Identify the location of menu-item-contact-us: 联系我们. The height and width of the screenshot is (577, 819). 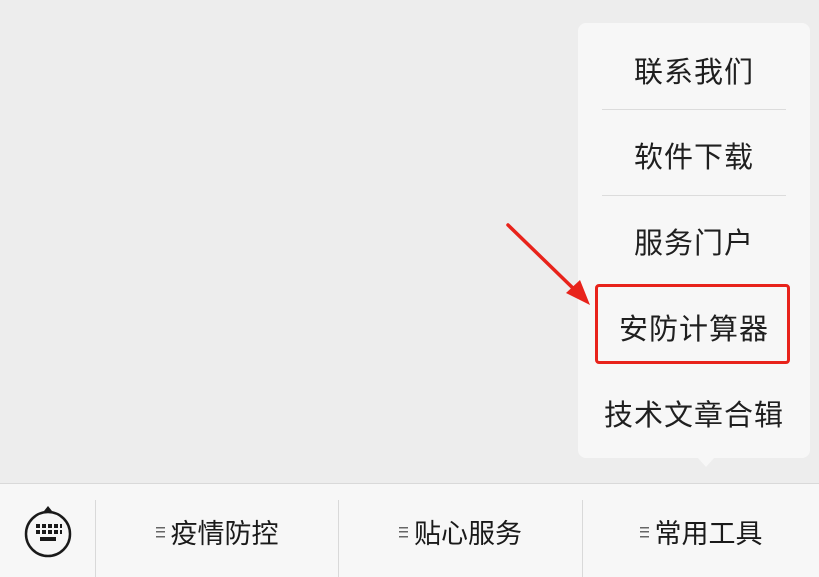
(694, 70).